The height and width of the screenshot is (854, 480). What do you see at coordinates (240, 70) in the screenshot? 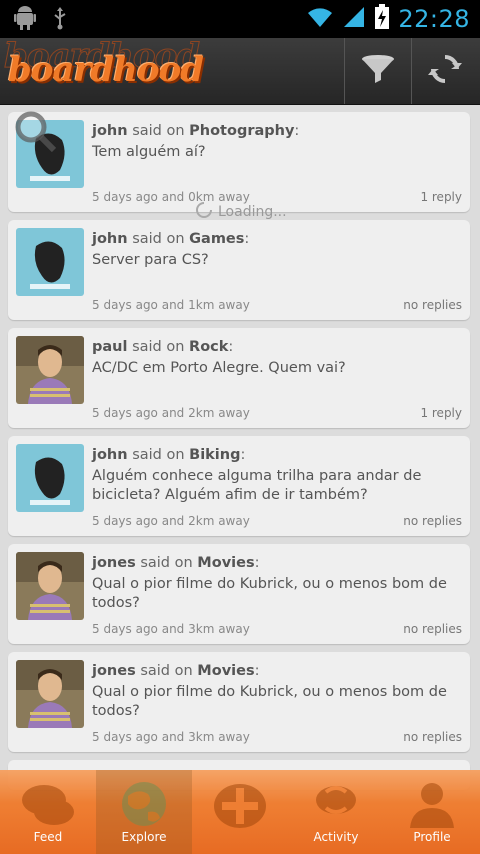
I see `app-bar: boardhood boardhood` at bounding box center [240, 70].